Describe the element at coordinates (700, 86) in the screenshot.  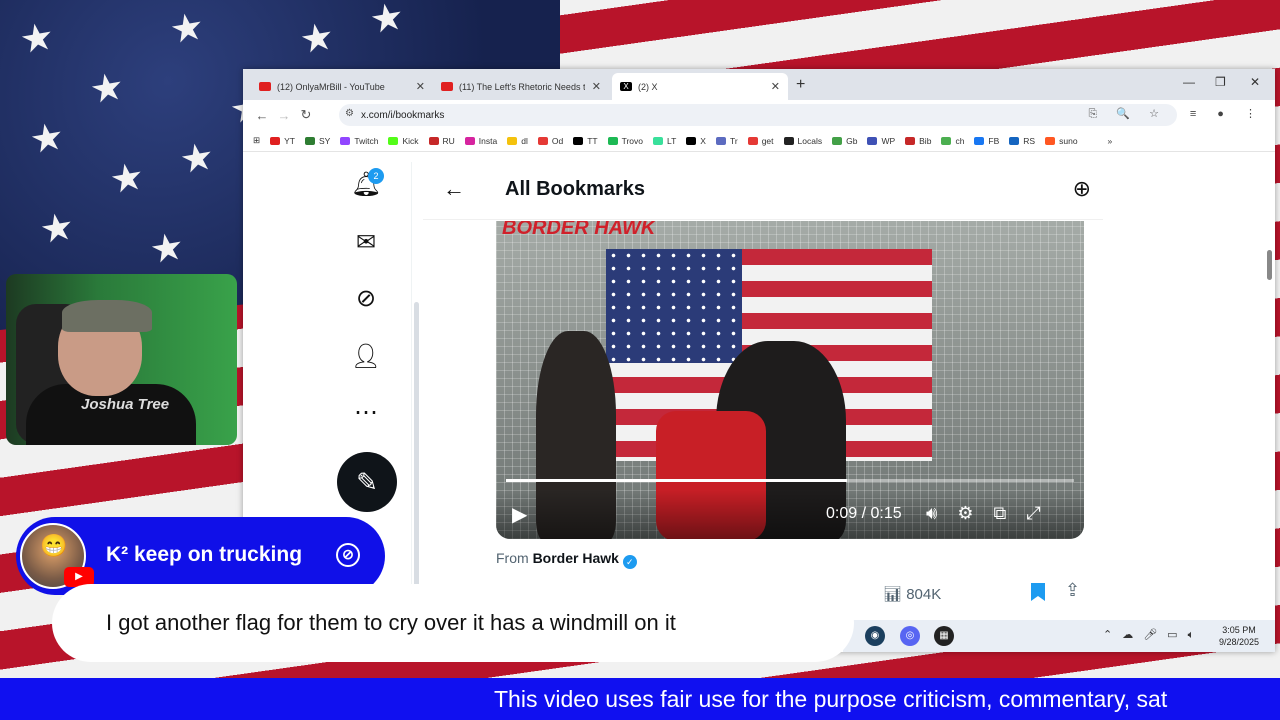
I see `tab-x: X (2) X ✕` at that location.